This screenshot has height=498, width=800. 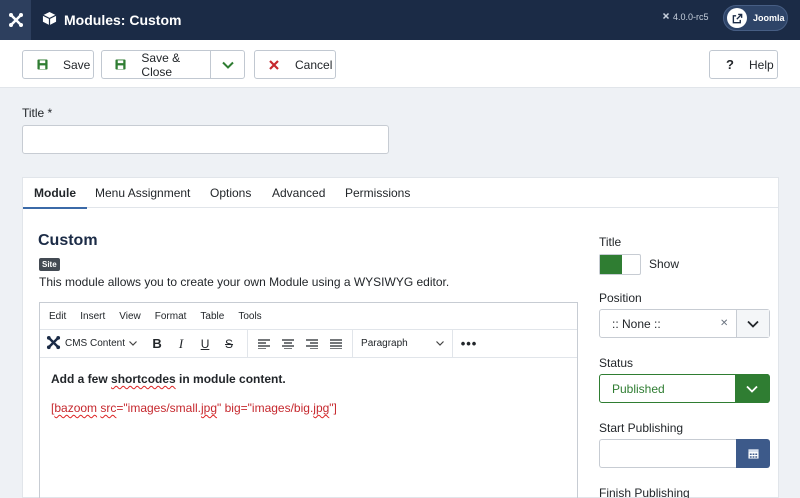 I want to click on save-close-label: Save & Close, so click(x=161, y=64).